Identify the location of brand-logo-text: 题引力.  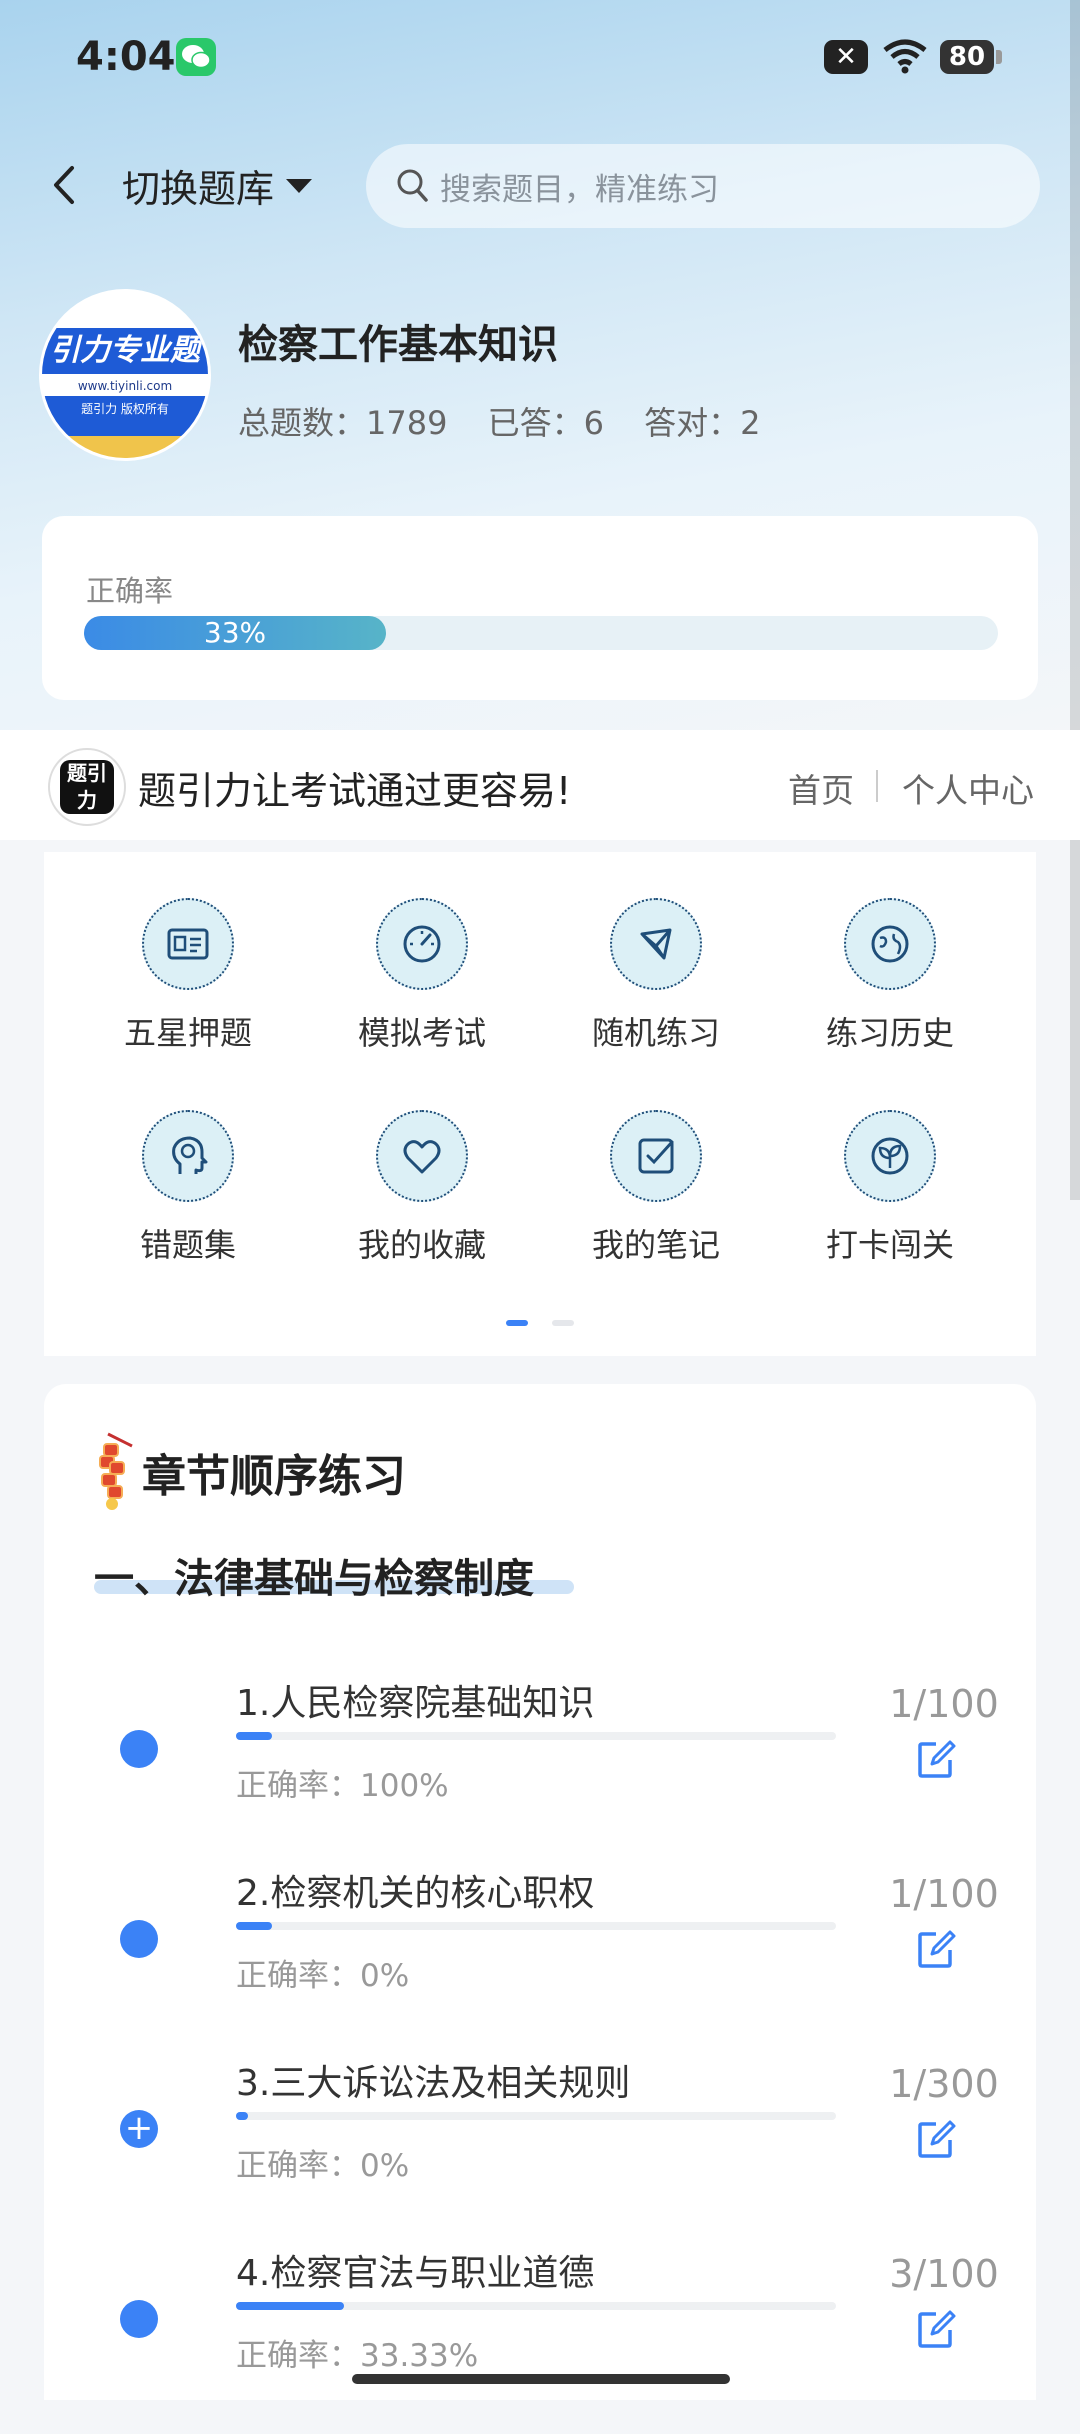
(87, 787).